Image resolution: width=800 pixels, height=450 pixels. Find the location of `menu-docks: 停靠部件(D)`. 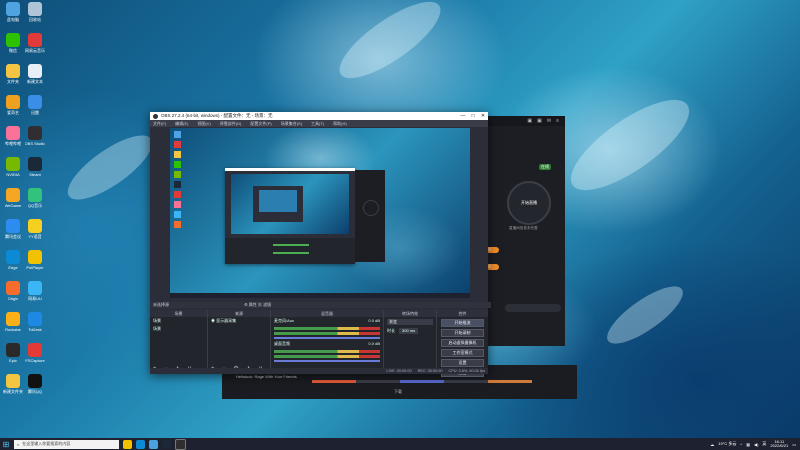

menu-docks: 停靠部件(D) is located at coordinates (231, 124).